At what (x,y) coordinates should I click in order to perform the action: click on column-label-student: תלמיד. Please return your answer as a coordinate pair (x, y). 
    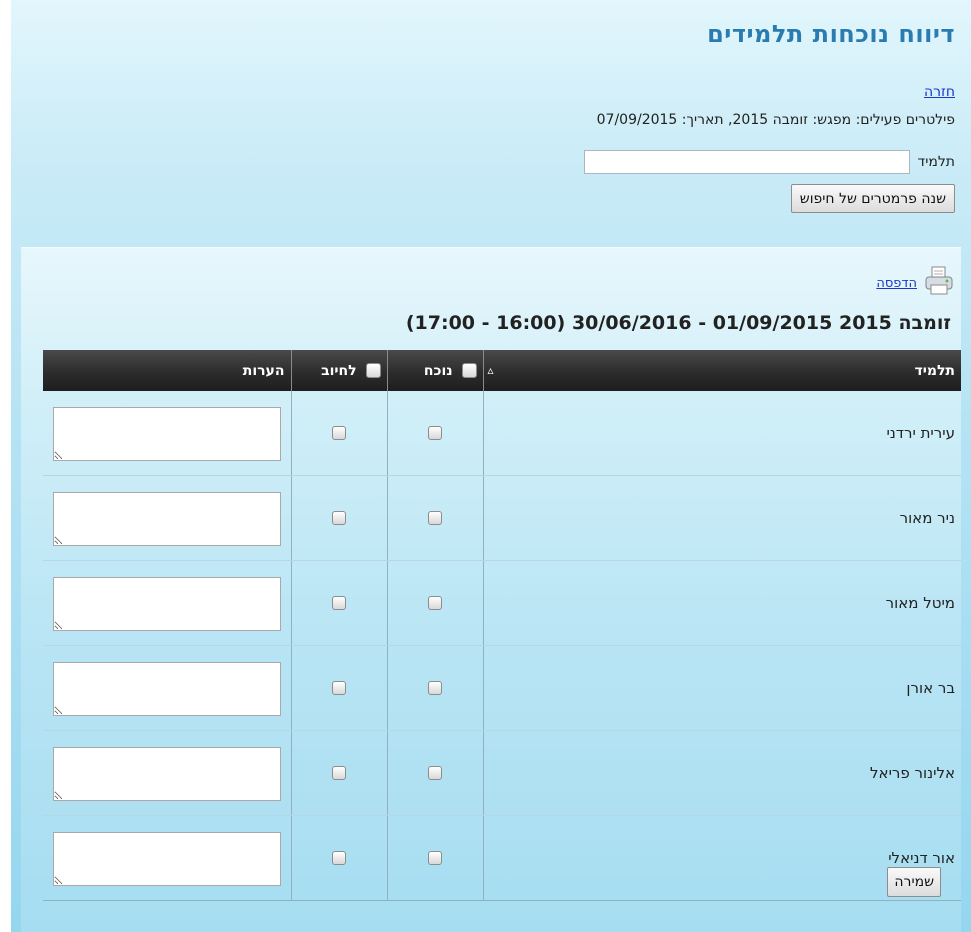
    Looking at the image, I should click on (934, 370).